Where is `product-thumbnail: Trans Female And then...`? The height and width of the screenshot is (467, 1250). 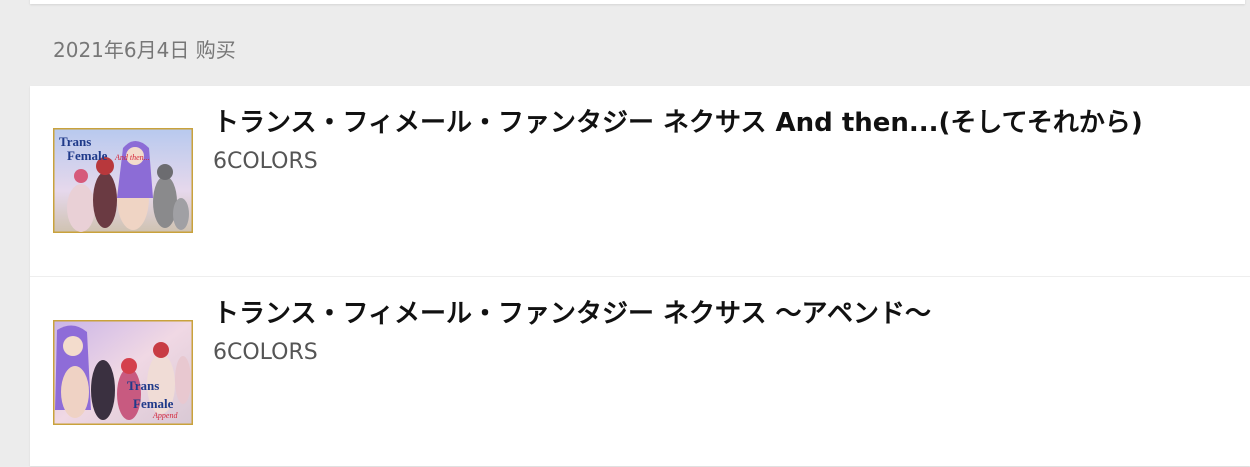 product-thumbnail: Trans Female And then... is located at coordinates (123, 180).